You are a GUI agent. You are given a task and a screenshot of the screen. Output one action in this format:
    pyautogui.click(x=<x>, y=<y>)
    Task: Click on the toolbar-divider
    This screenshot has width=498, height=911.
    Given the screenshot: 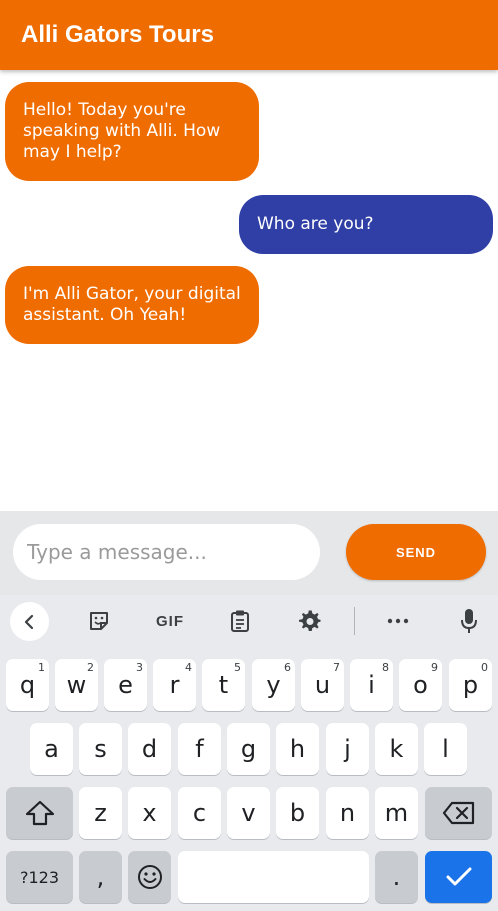 What is the action you would take?
    pyautogui.click(x=354, y=621)
    